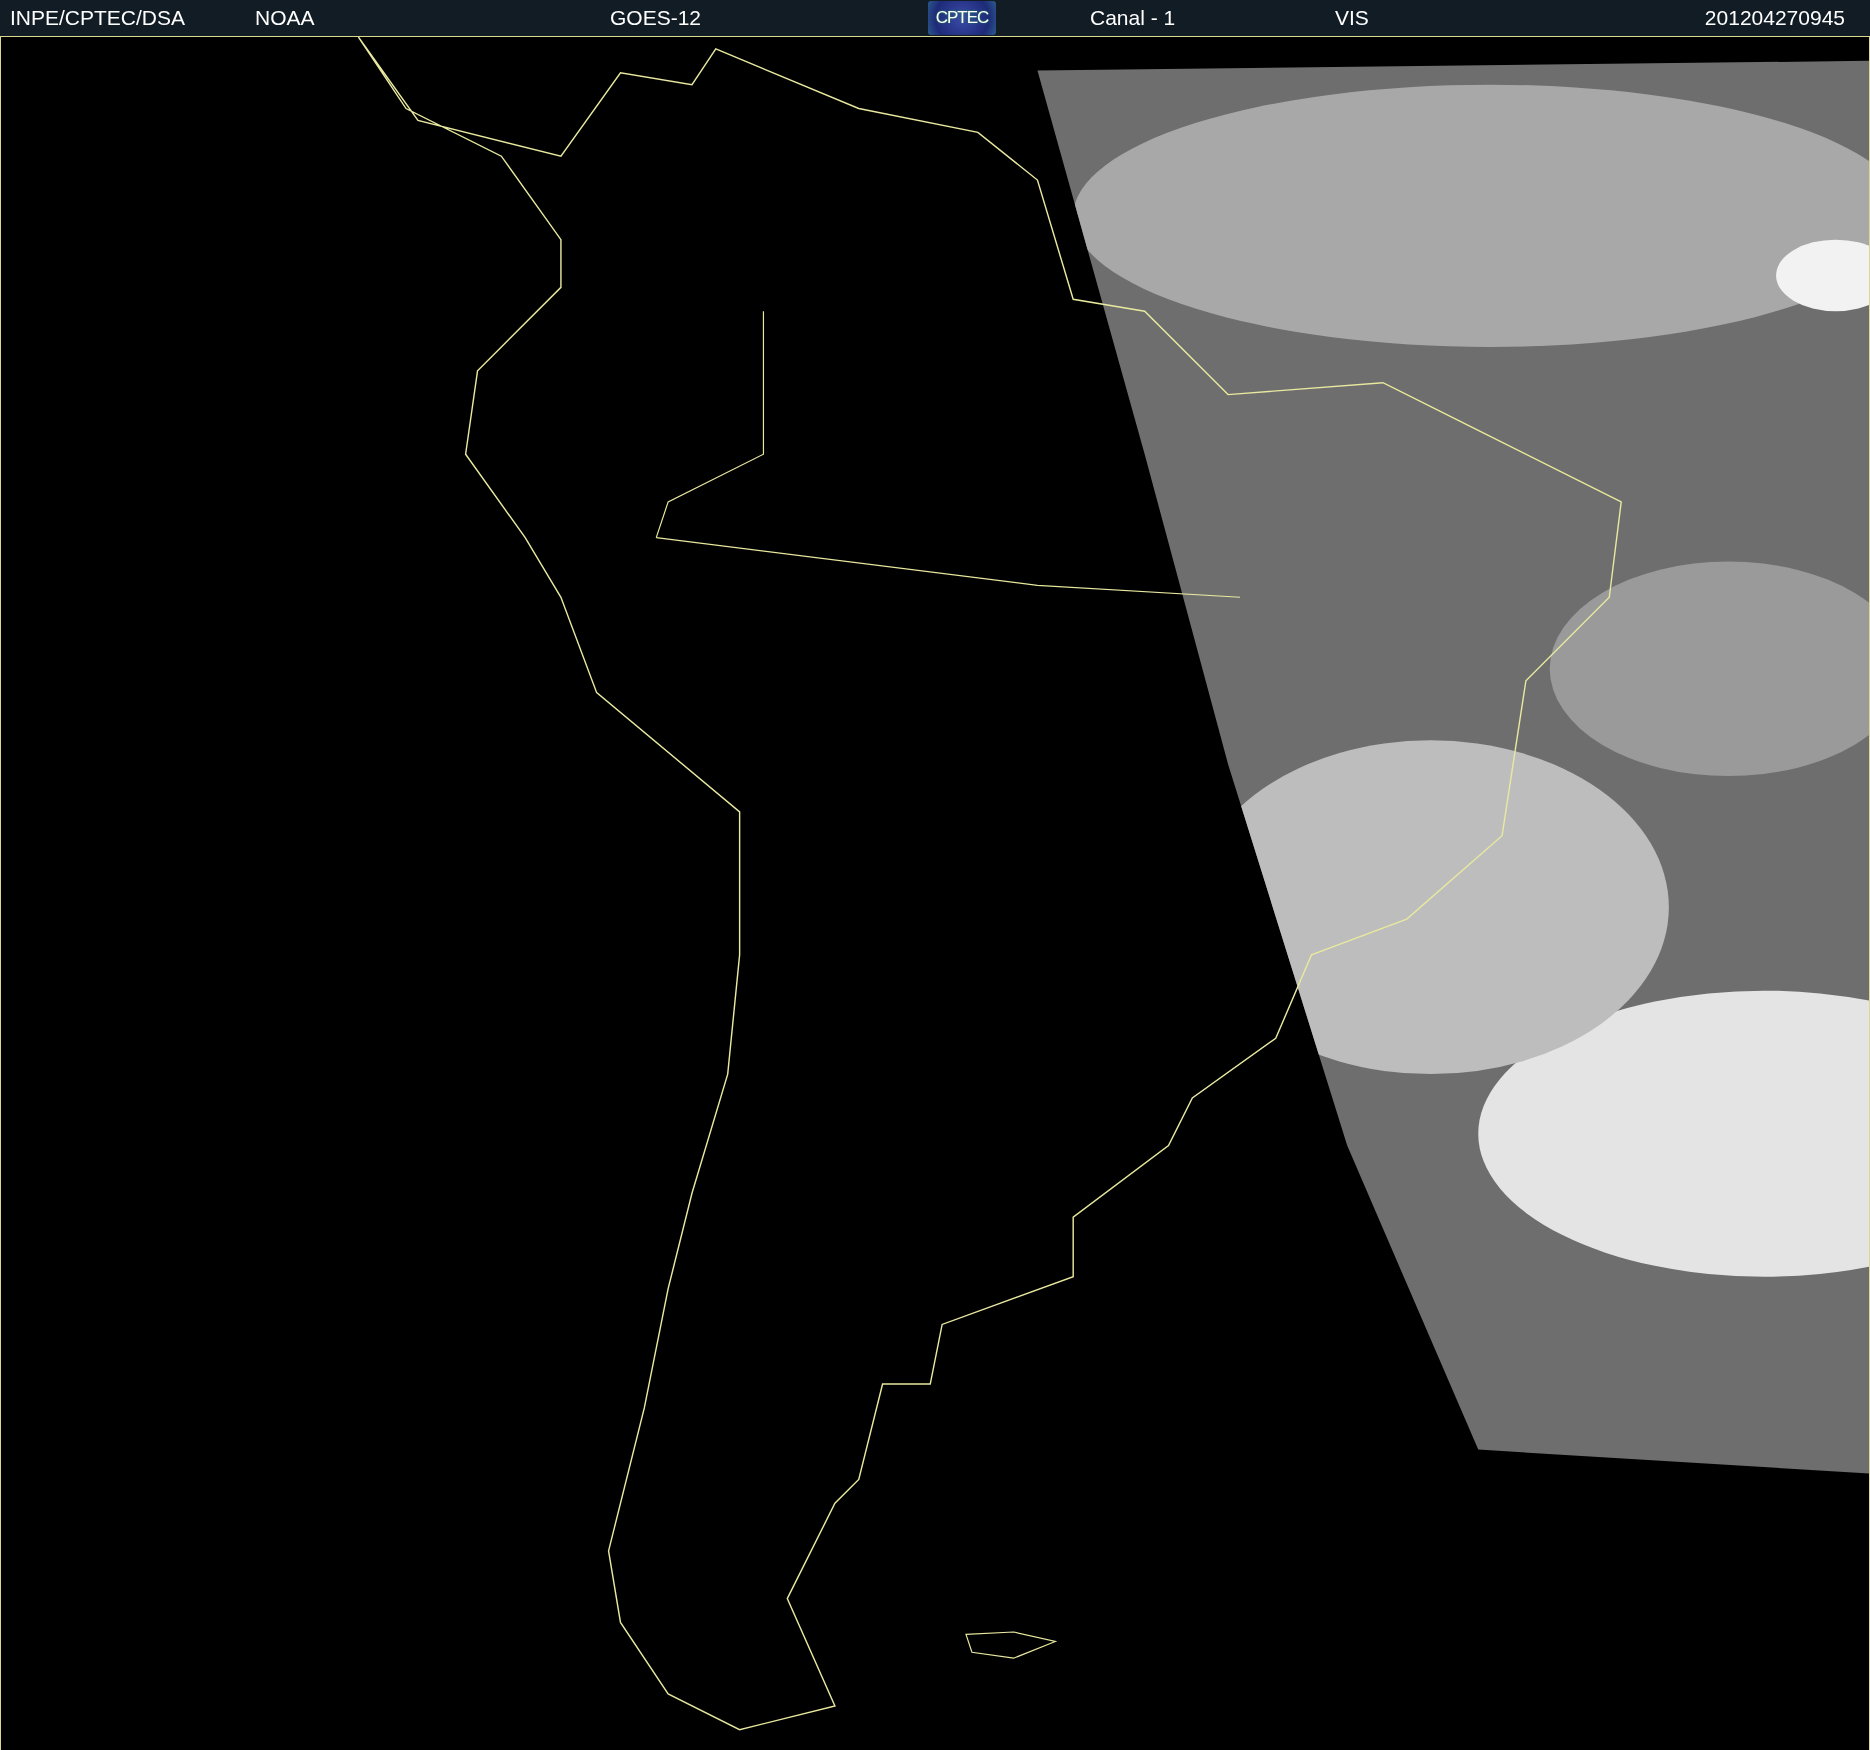  I want to click on band-label: VIS, so click(1352, 18).